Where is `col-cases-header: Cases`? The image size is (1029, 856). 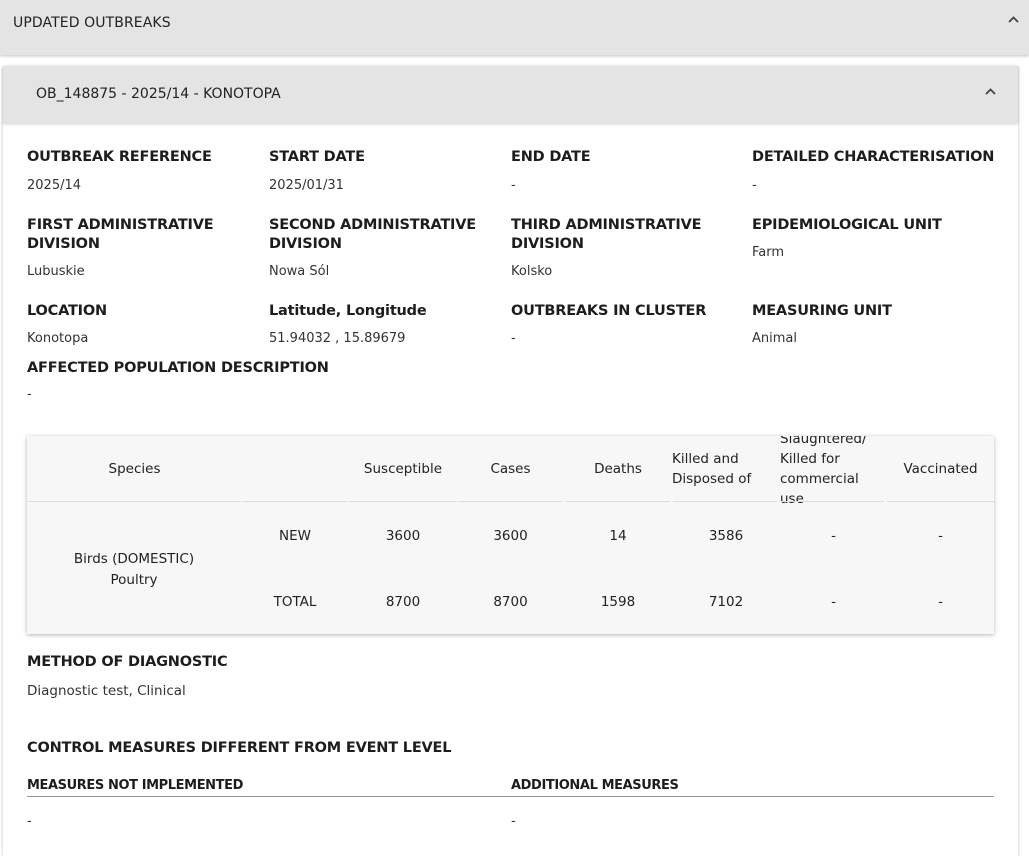
col-cases-header: Cases is located at coordinates (510, 469).